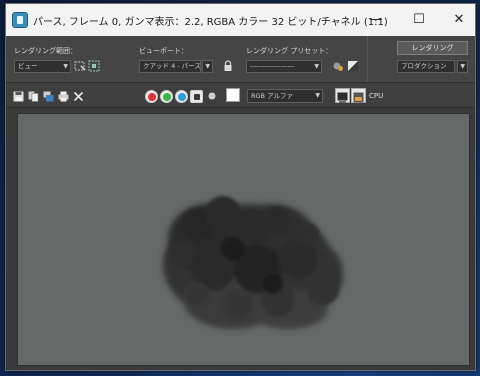 The height and width of the screenshot is (376, 480). I want to click on alpha-channel-toggle, so click(196, 96).